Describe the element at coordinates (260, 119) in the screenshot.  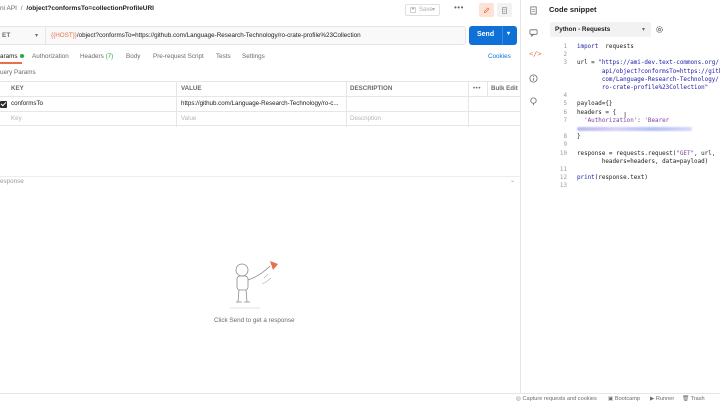
I see `table-row-empty: Key Value Description` at that location.